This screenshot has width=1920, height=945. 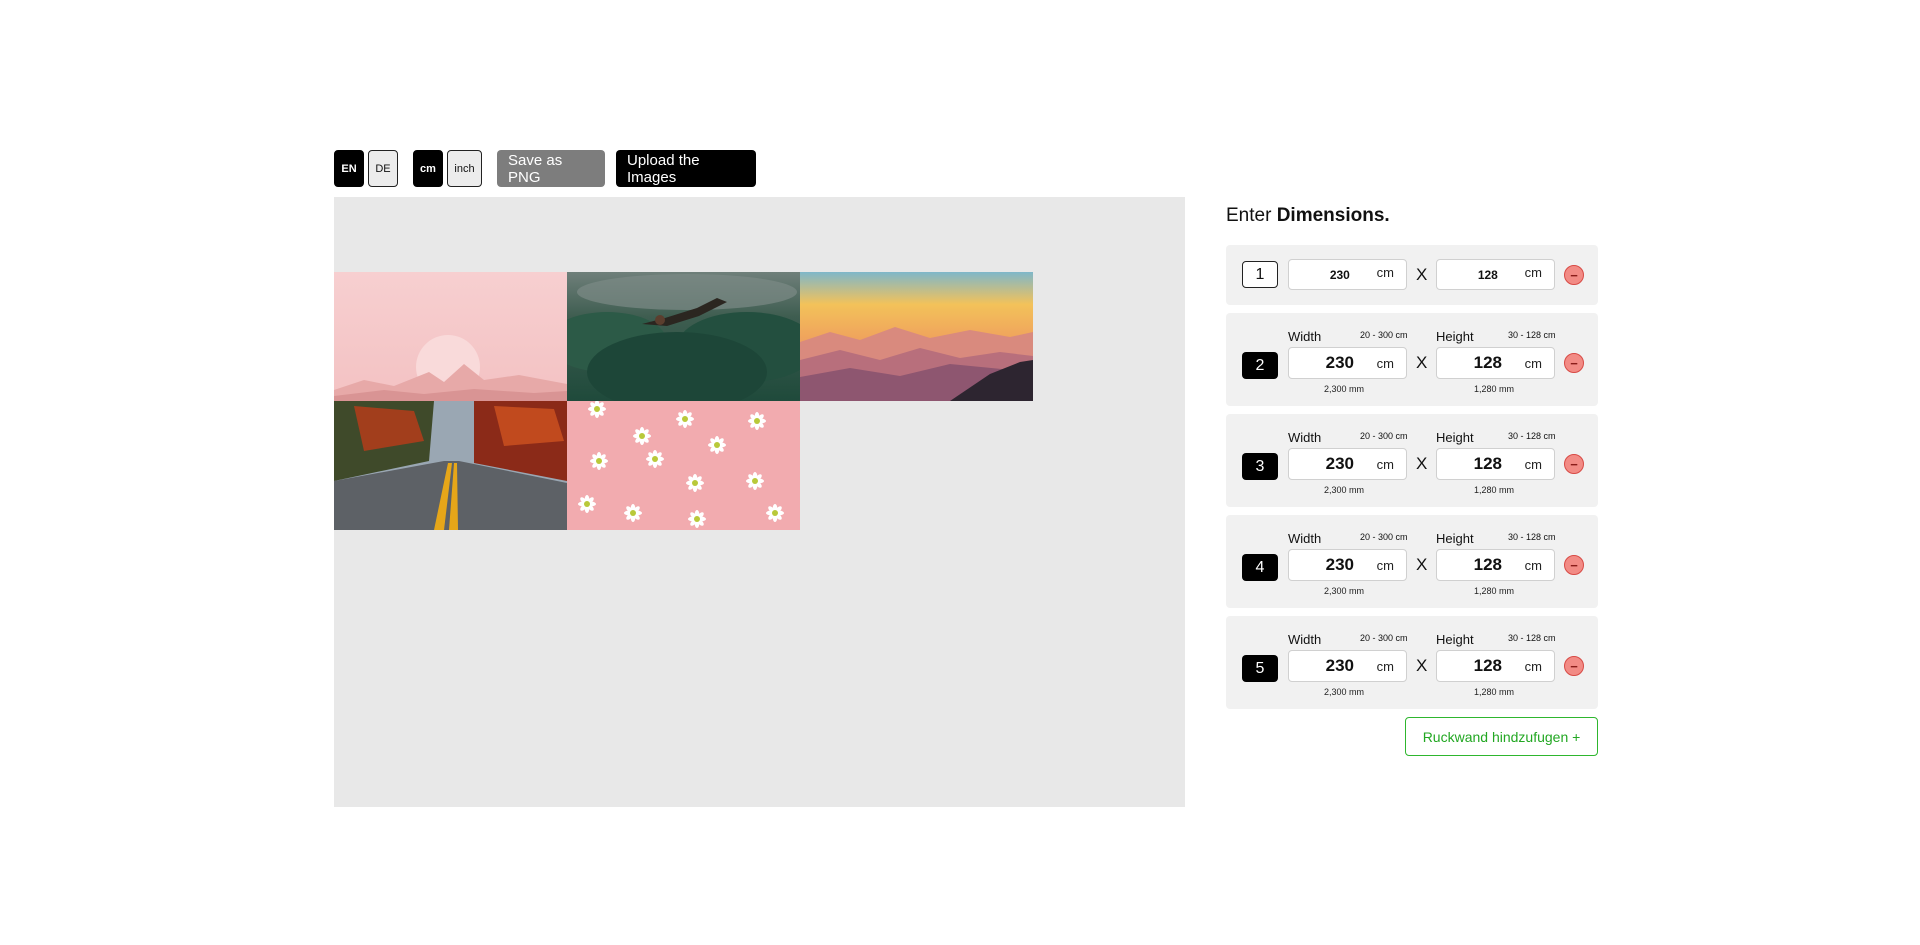 What do you see at coordinates (1260, 567) in the screenshot?
I see `row-number: 4` at bounding box center [1260, 567].